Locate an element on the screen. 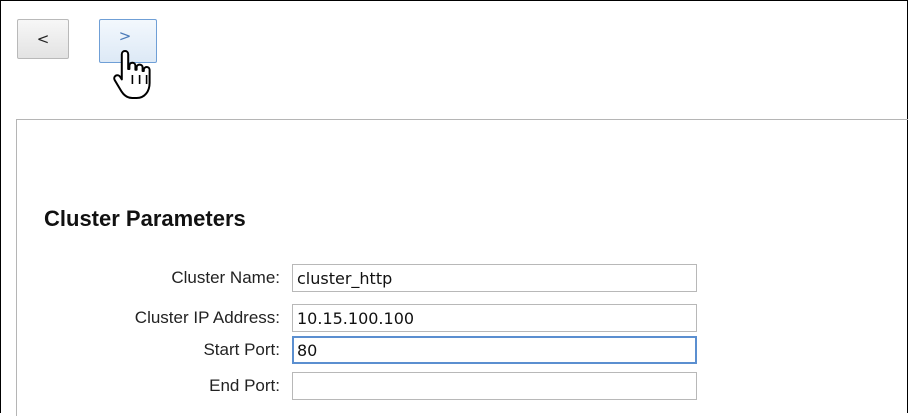 The height and width of the screenshot is (416, 908). cluster-ip-input is located at coordinates (494, 318).